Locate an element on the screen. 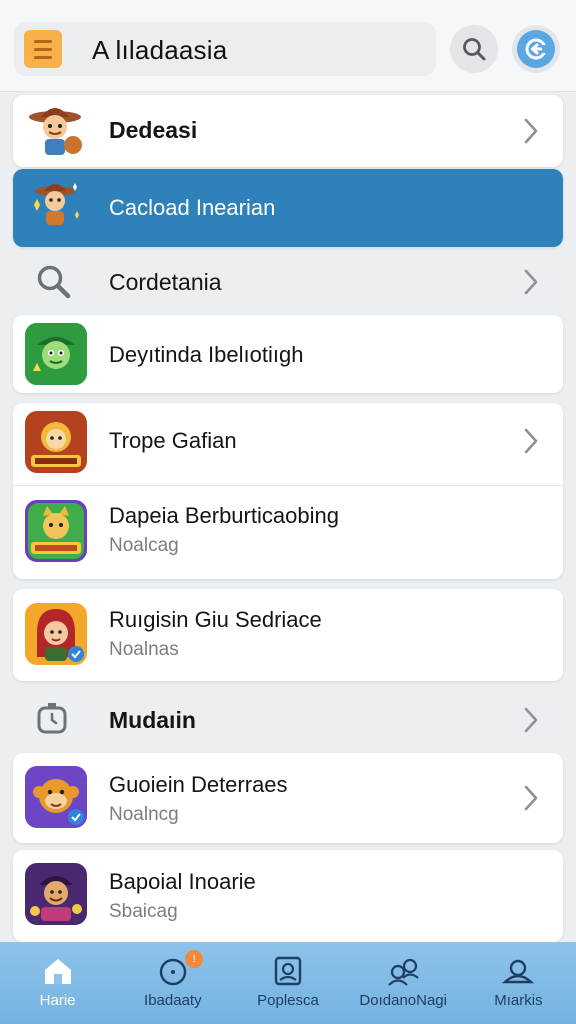 The width and height of the screenshot is (576, 1024). list-item-title: Guoiein Deterraes is located at coordinates (198, 784).